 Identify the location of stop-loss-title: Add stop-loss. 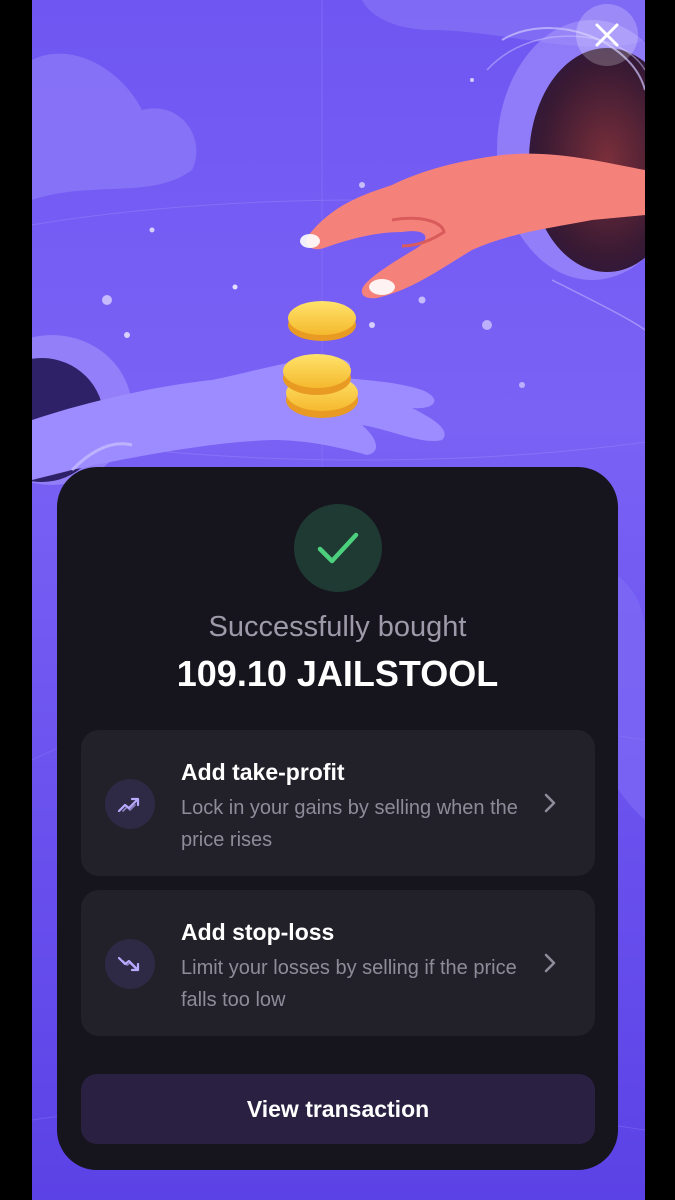
(258, 932).